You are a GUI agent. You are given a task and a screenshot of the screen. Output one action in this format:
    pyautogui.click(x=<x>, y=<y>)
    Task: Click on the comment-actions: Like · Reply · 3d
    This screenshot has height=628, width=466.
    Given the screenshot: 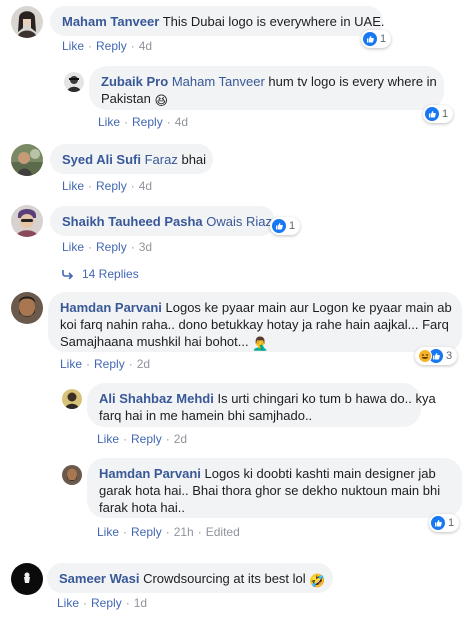 What is the action you would take?
    pyautogui.click(x=107, y=247)
    